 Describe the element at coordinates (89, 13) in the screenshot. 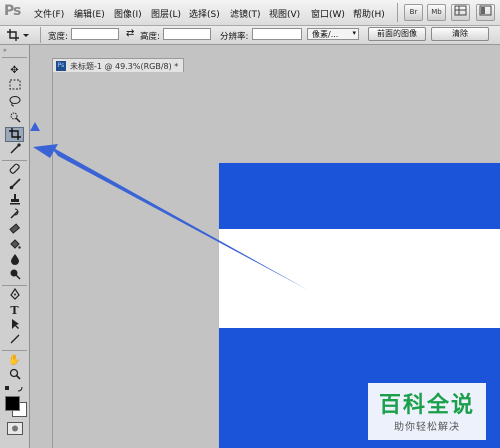

I see `menu-edit: 编辑(E)` at that location.